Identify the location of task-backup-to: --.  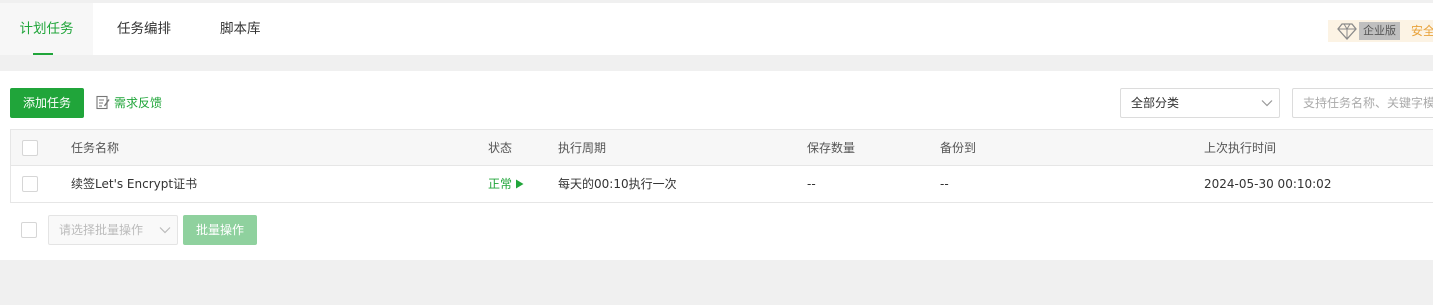
(944, 184).